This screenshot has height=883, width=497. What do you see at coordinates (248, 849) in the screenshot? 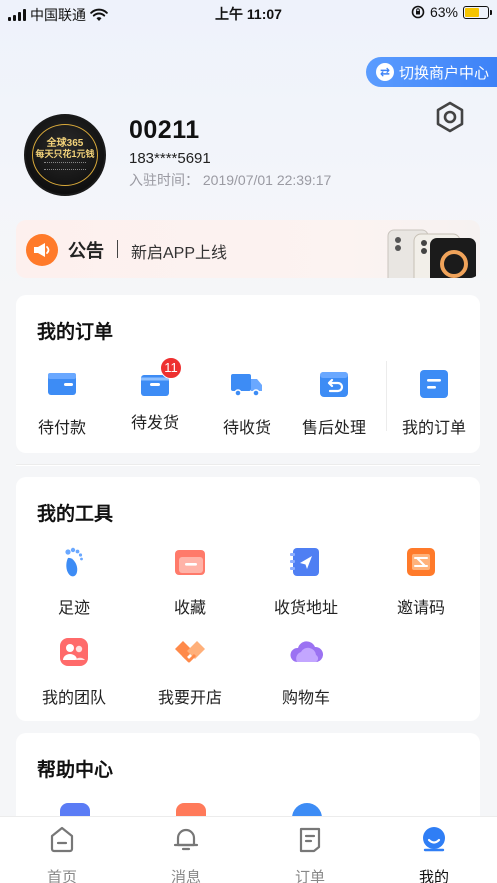
I see `tab-bar: 首页 消息 订单 我的` at bounding box center [248, 849].